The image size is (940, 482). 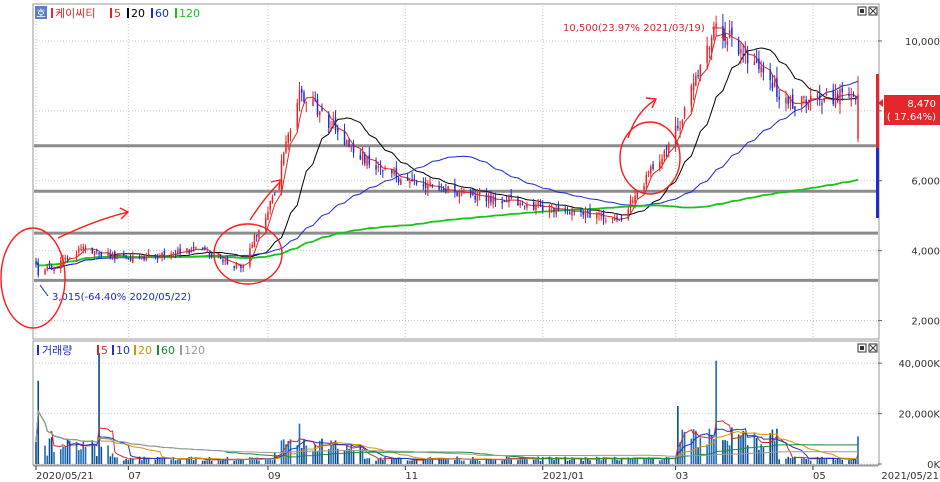 What do you see at coordinates (921, 104) in the screenshot?
I see `last-price: 8,470` at bounding box center [921, 104].